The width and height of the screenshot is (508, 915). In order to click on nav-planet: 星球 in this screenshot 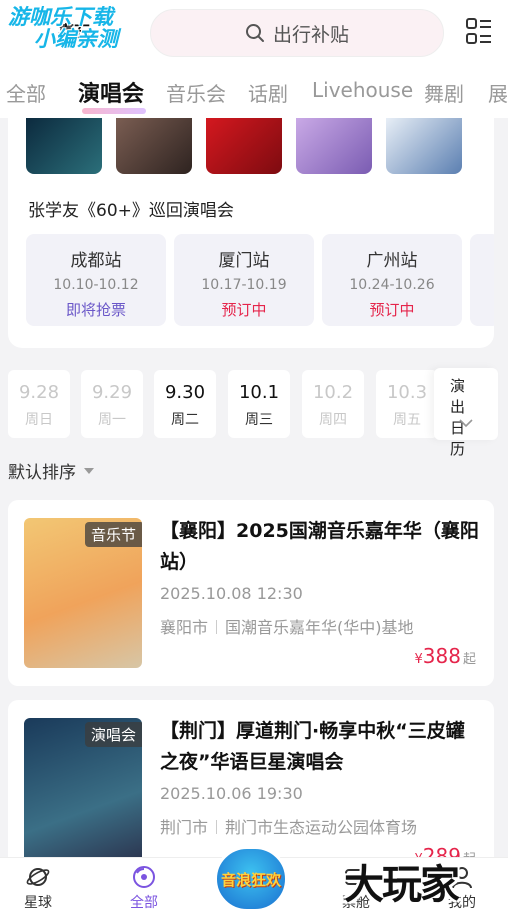, I will do `click(38, 888)`.